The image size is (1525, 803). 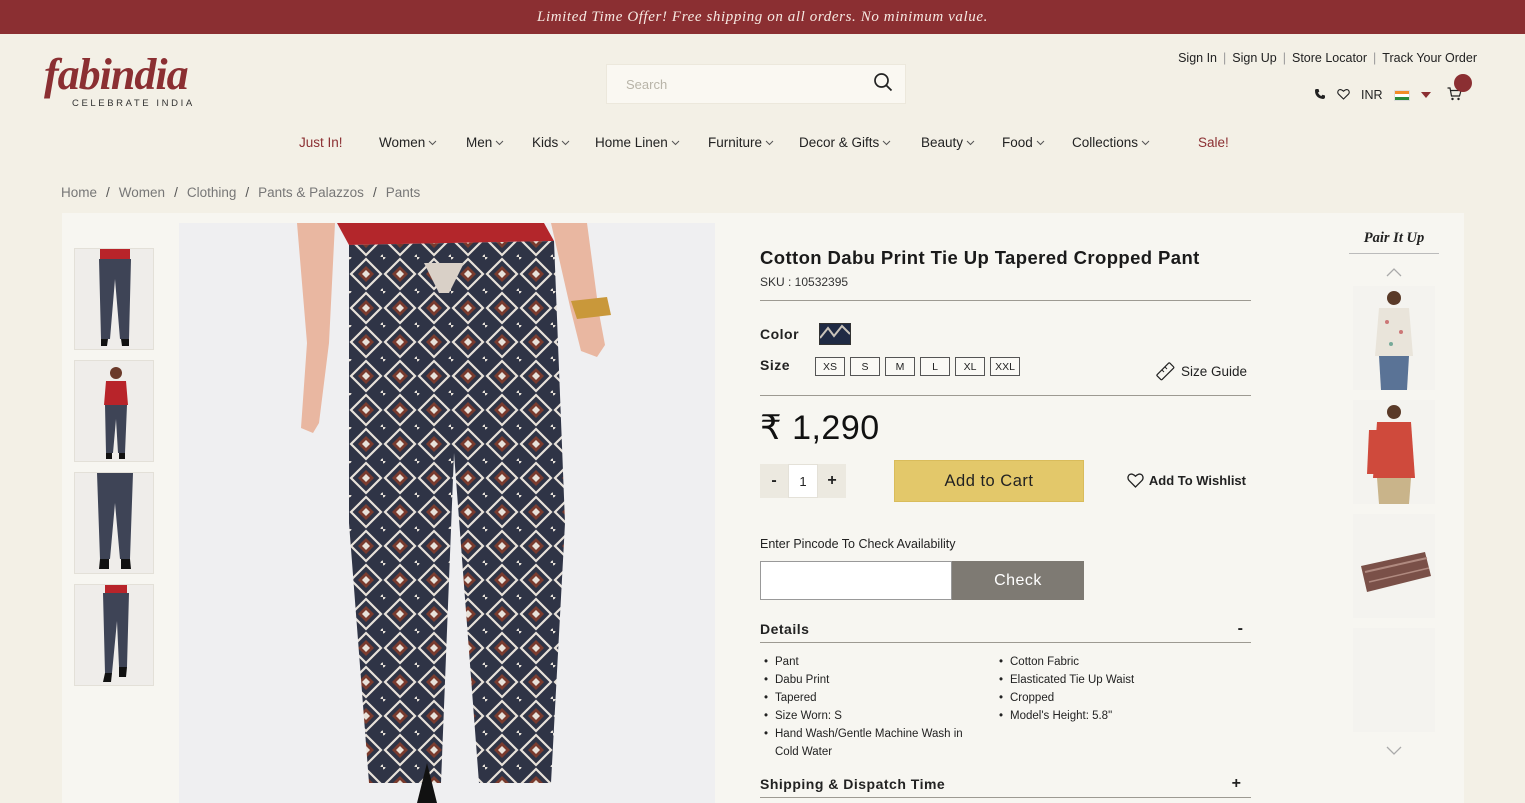 What do you see at coordinates (832, 481) in the screenshot?
I see `qty-plus-button: +` at bounding box center [832, 481].